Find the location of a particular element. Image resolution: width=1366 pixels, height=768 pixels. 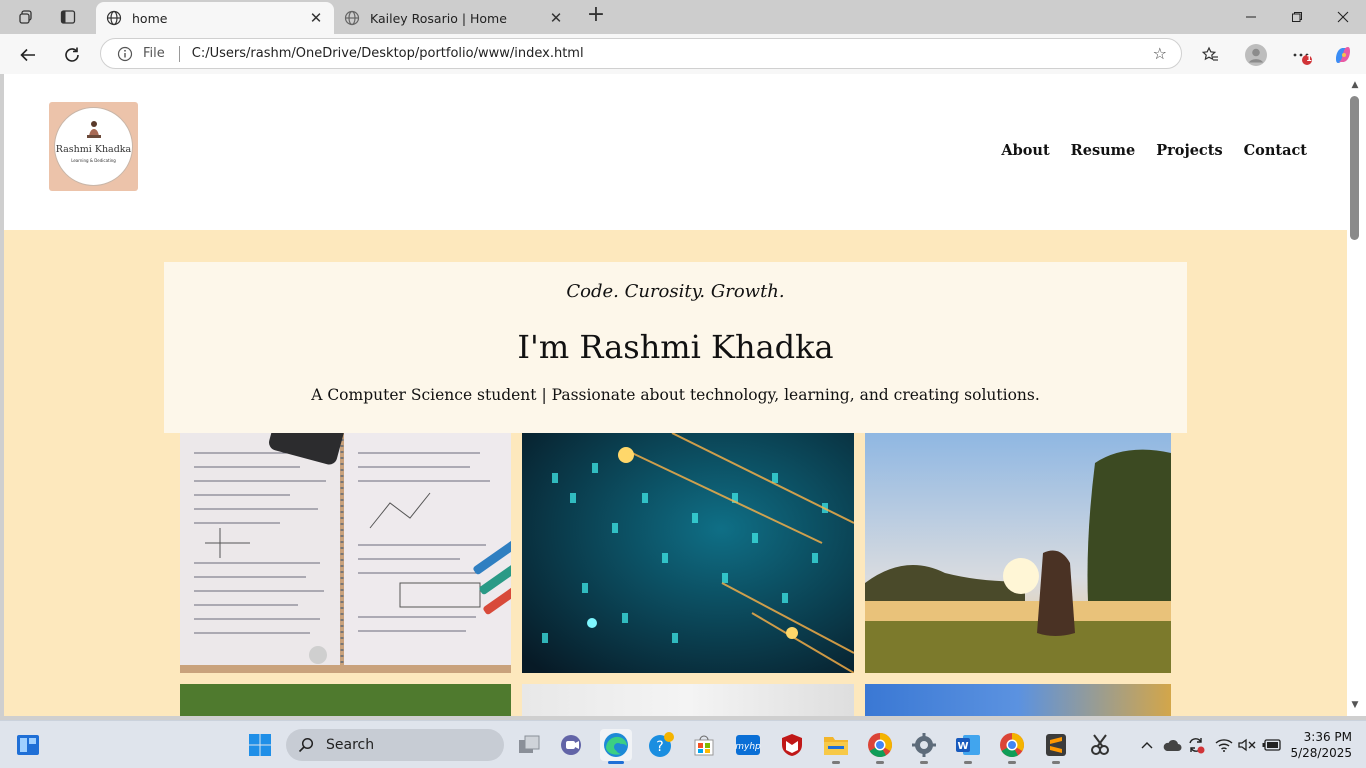

restore-icon is located at coordinates (1297, 17).